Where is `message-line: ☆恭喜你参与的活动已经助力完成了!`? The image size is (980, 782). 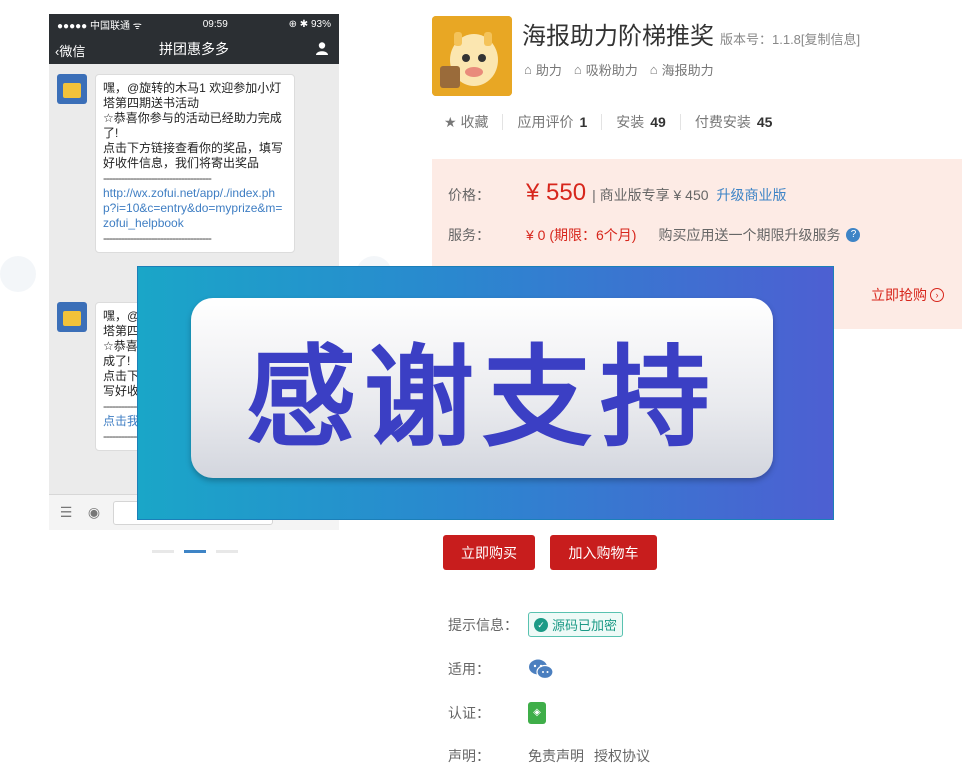 message-line: ☆恭喜你参与的活动已经助力完成了! is located at coordinates (192, 125).